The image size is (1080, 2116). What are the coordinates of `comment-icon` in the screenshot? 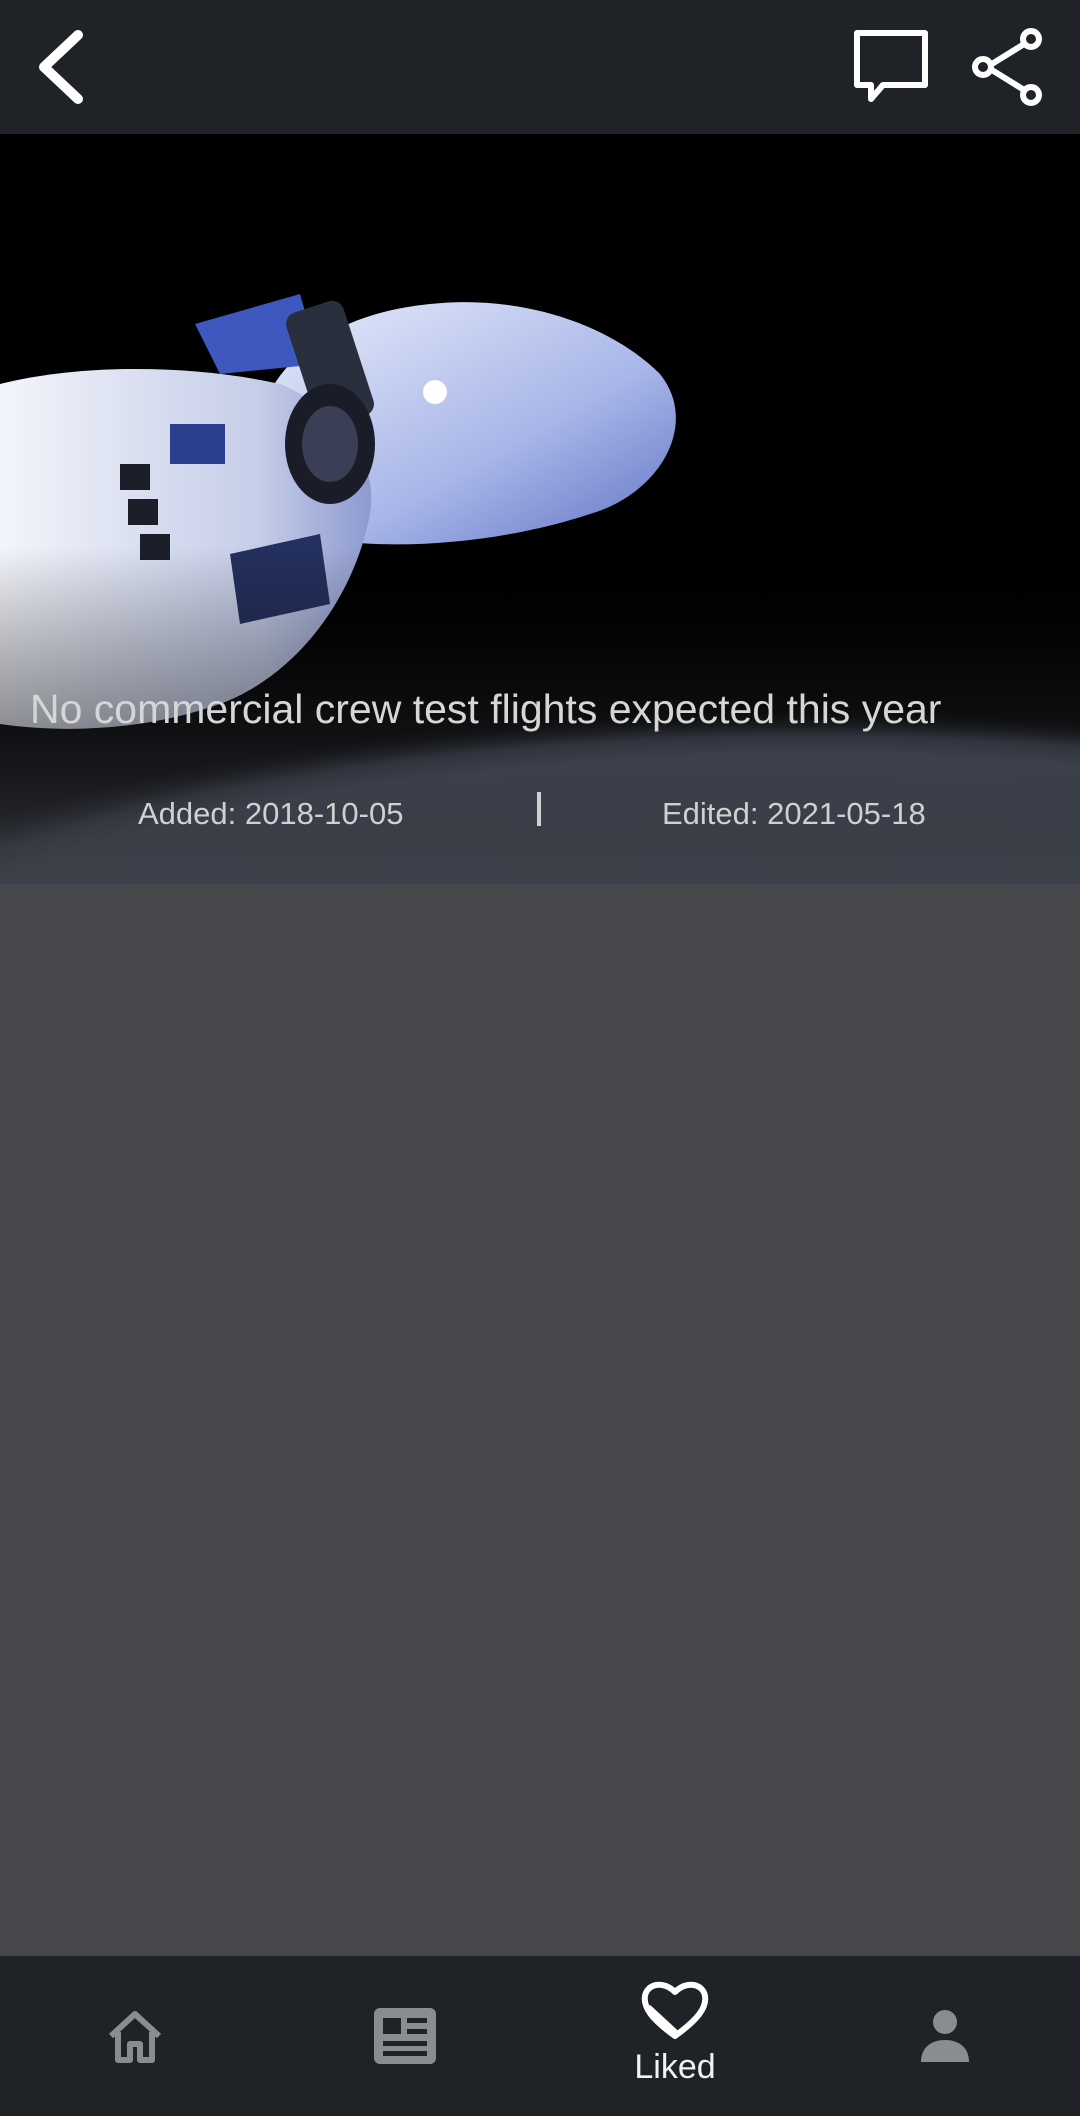 It's located at (891, 66).